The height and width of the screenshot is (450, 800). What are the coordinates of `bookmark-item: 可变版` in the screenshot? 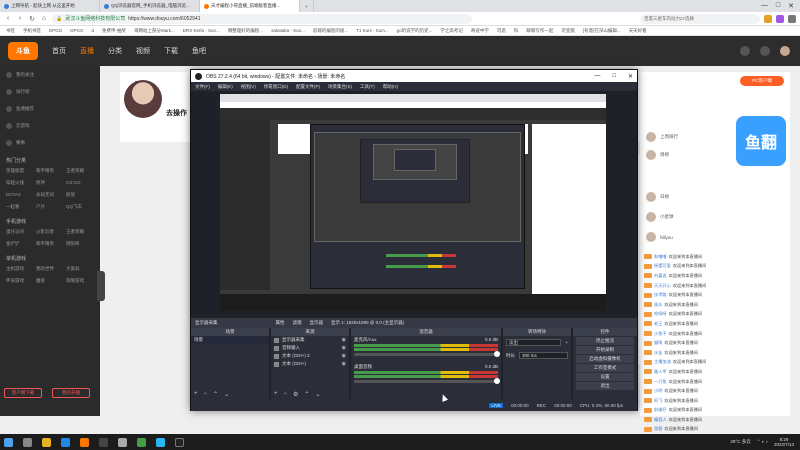 It's located at (568, 31).